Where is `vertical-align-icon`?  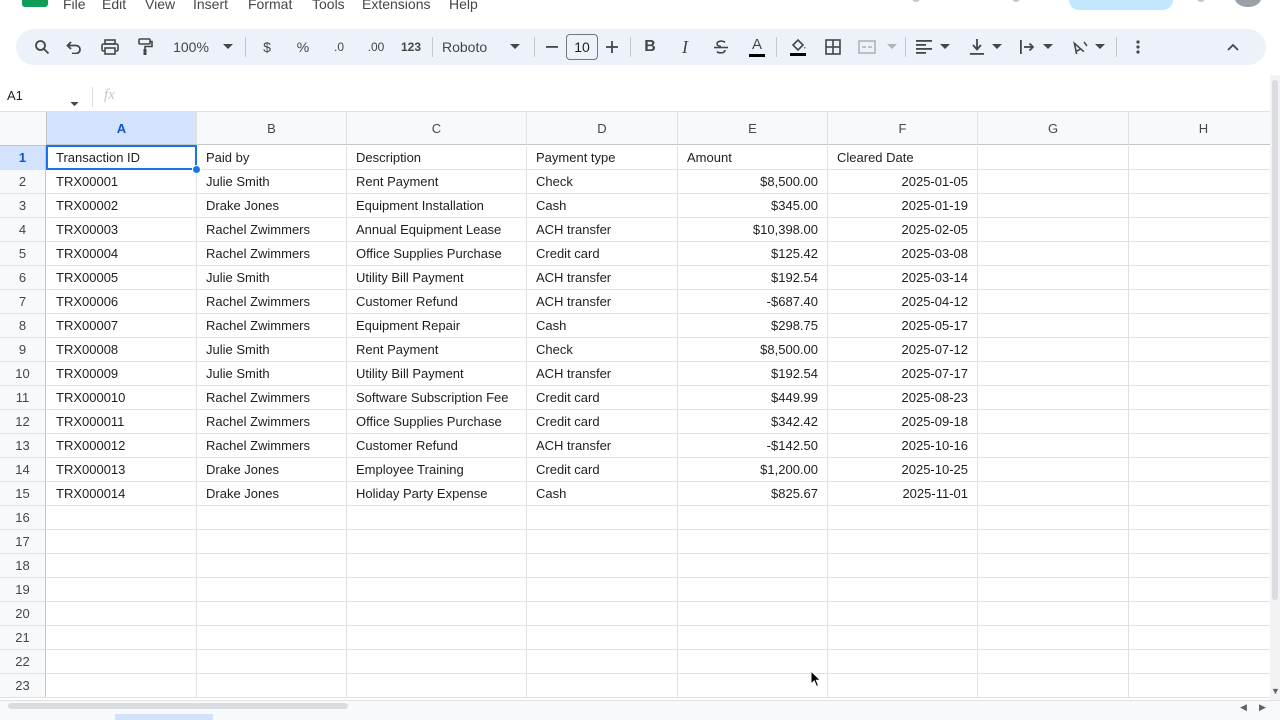
vertical-align-icon is located at coordinates (977, 47).